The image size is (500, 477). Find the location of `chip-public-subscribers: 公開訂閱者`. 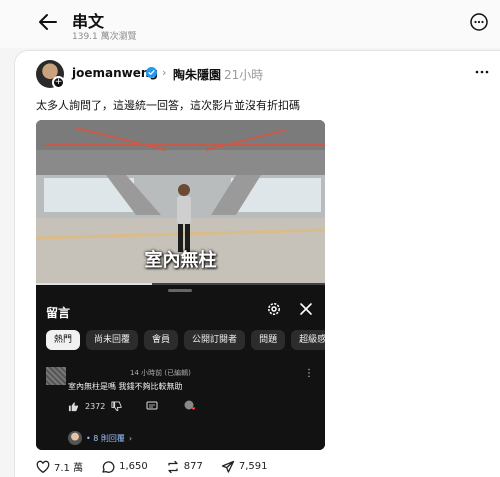

chip-public-subscribers: 公開訂閱者 is located at coordinates (215, 340).